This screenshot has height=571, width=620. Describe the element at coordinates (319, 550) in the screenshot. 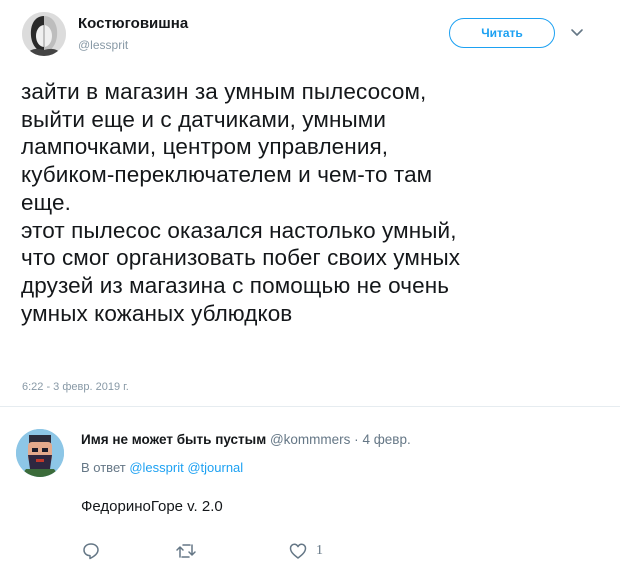

I see `like-count: 1` at that location.